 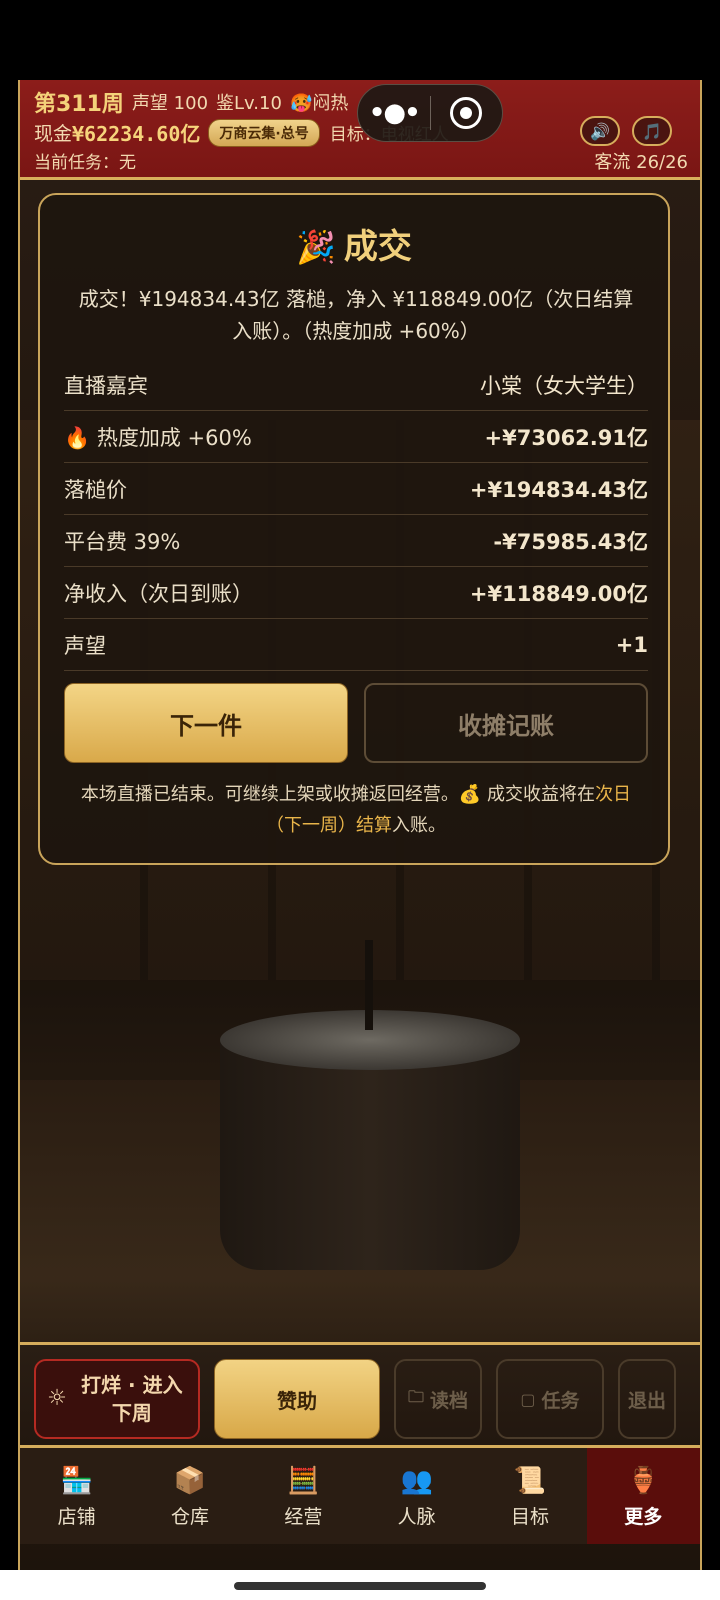 I want to click on load-label: 读档, so click(x=449, y=1400).